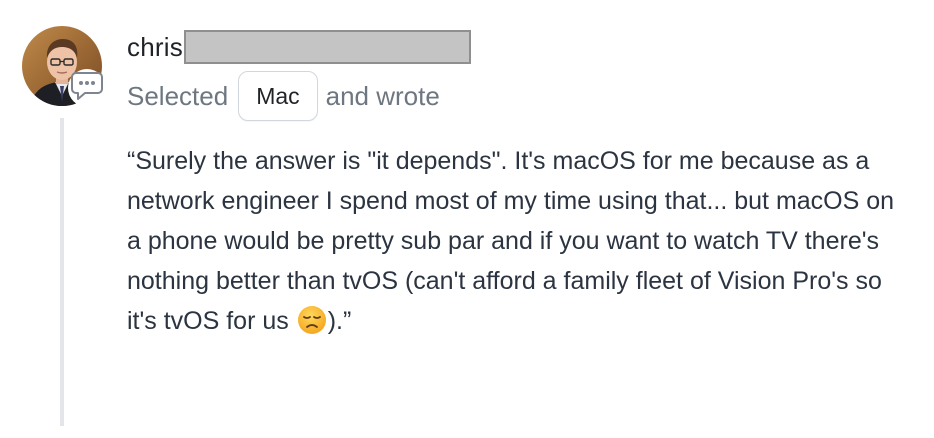 The image size is (934, 438). I want to click on meta-suffix: and wrote, so click(382, 95).